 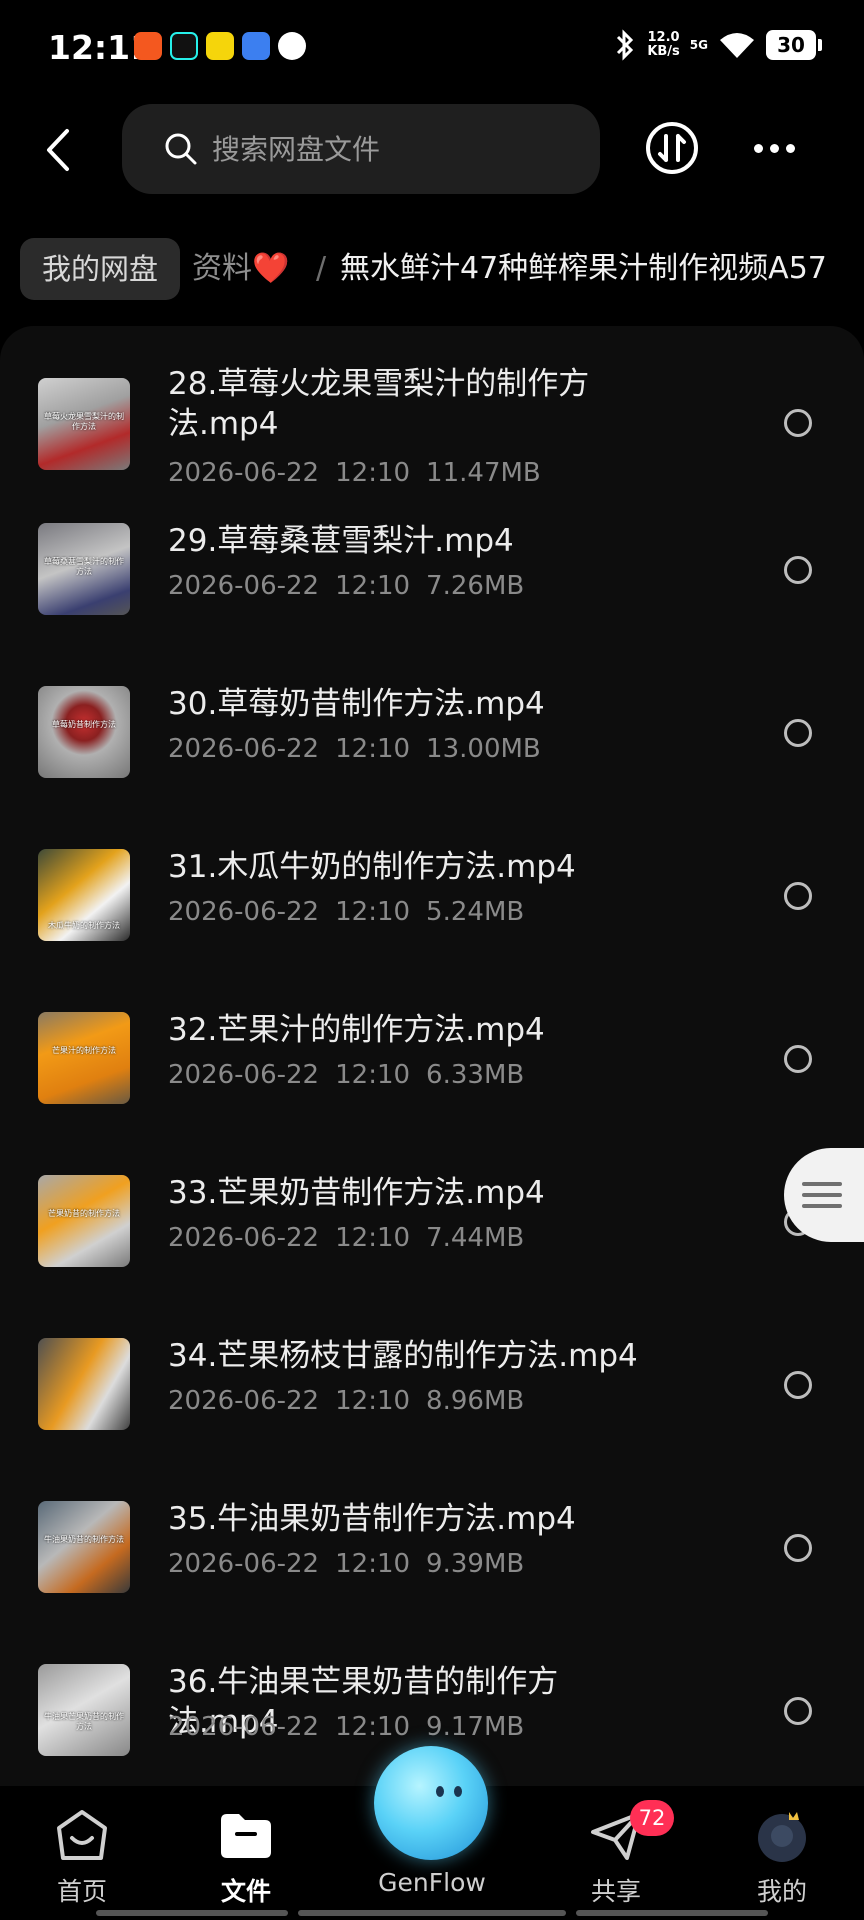 What do you see at coordinates (346, 1075) in the screenshot?
I see `file-meta: 2026-06-22 12:10 6.33MB` at bounding box center [346, 1075].